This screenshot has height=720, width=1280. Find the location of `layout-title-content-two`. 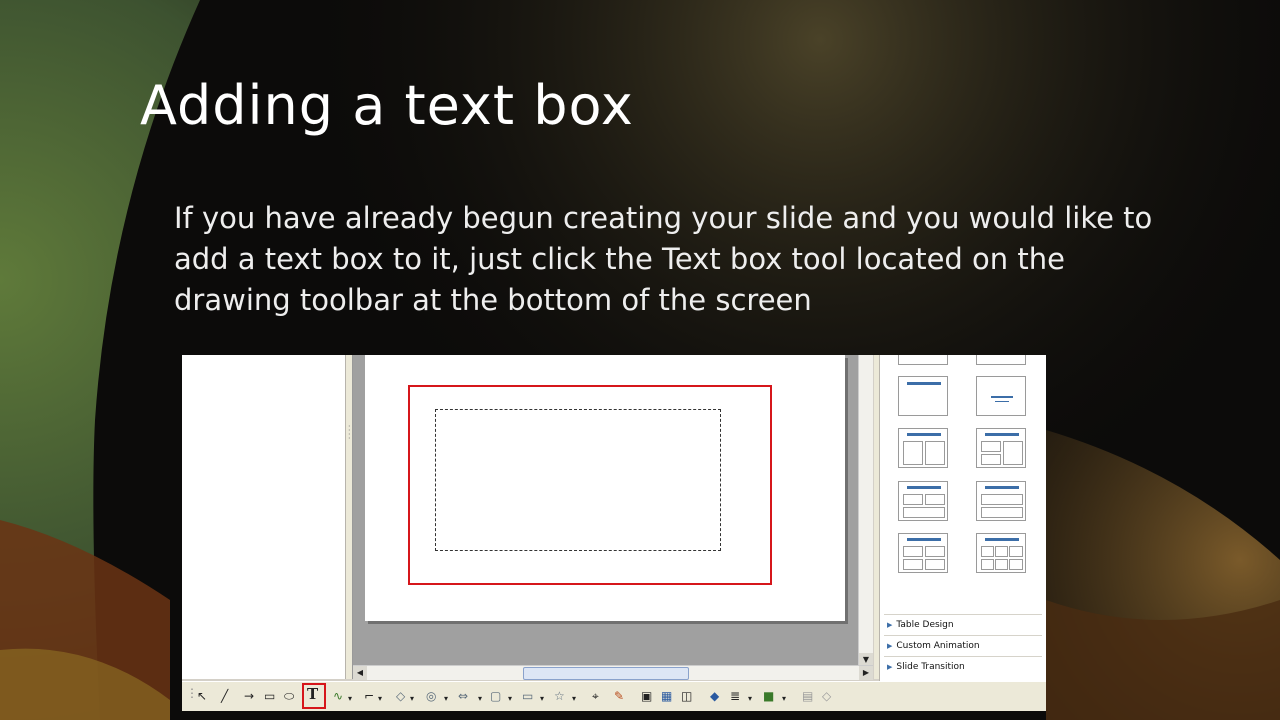

layout-title-content-two is located at coordinates (1001, 448).